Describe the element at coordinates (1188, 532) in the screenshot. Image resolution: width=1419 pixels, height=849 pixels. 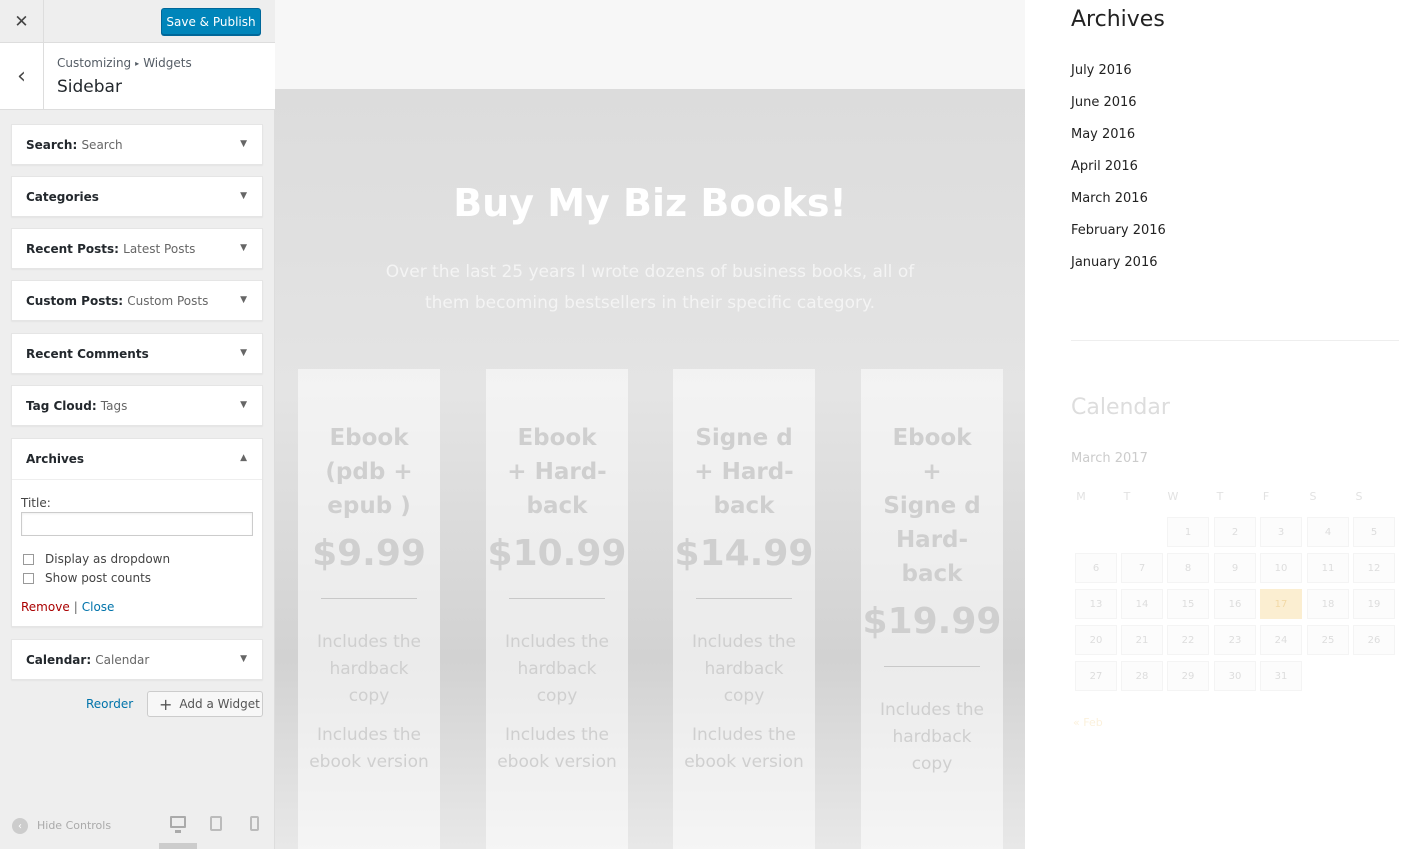
I see `calendar-day: 1` at that location.